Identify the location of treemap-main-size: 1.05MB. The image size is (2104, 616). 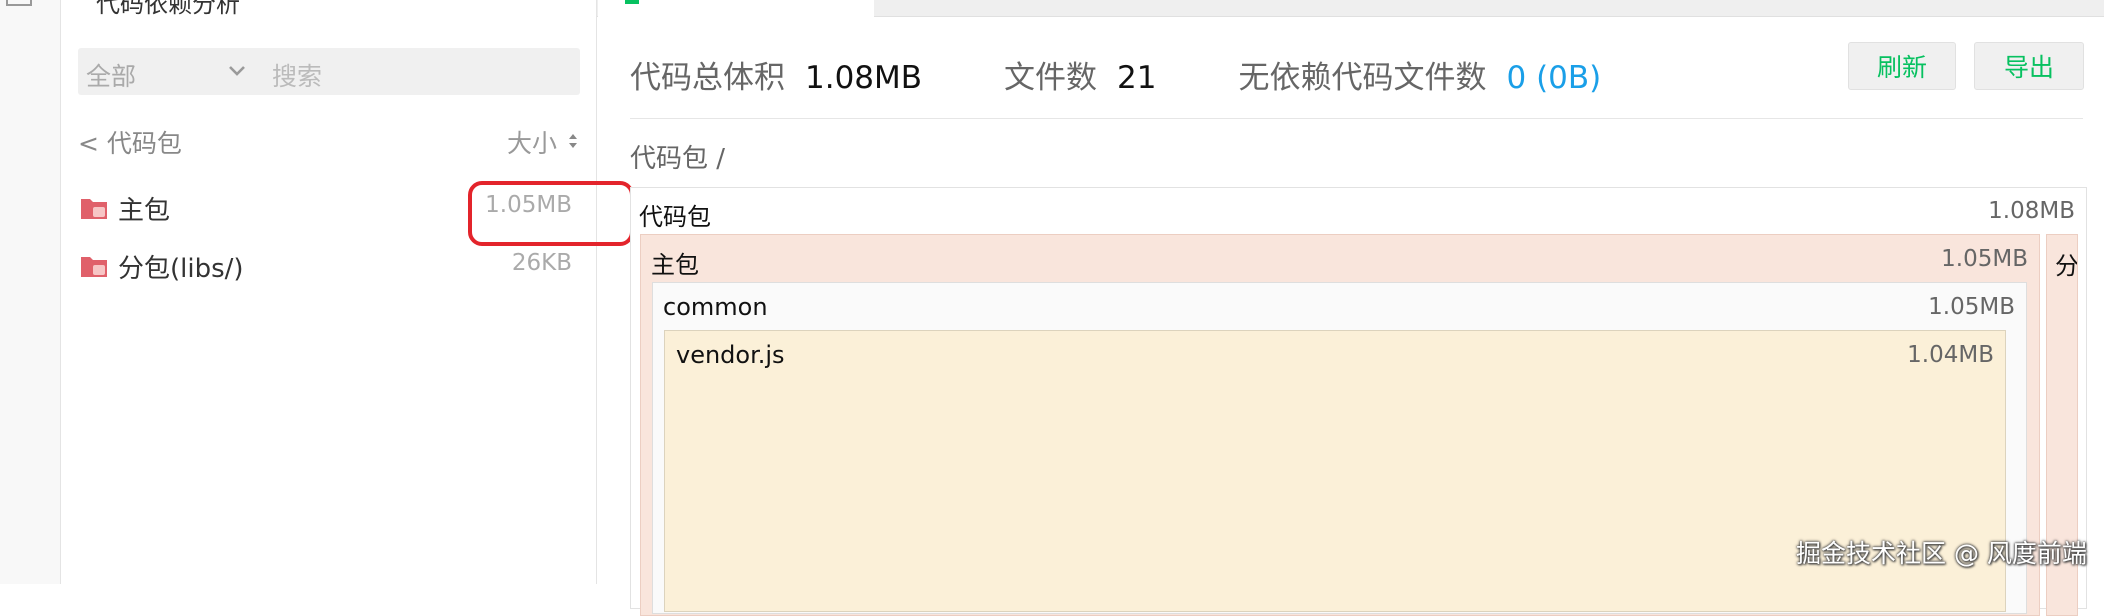
(1984, 259).